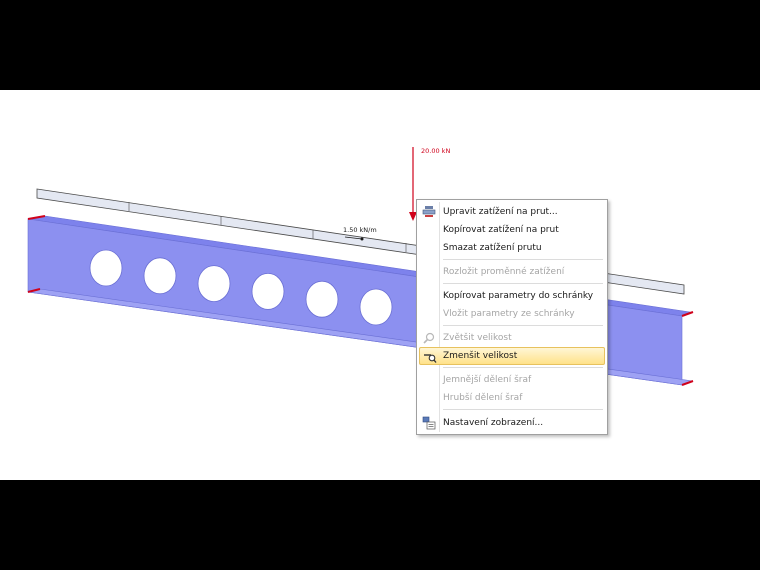  What do you see at coordinates (477, 338) in the screenshot?
I see `menu-item-label: Zvětšit velikost` at bounding box center [477, 338].